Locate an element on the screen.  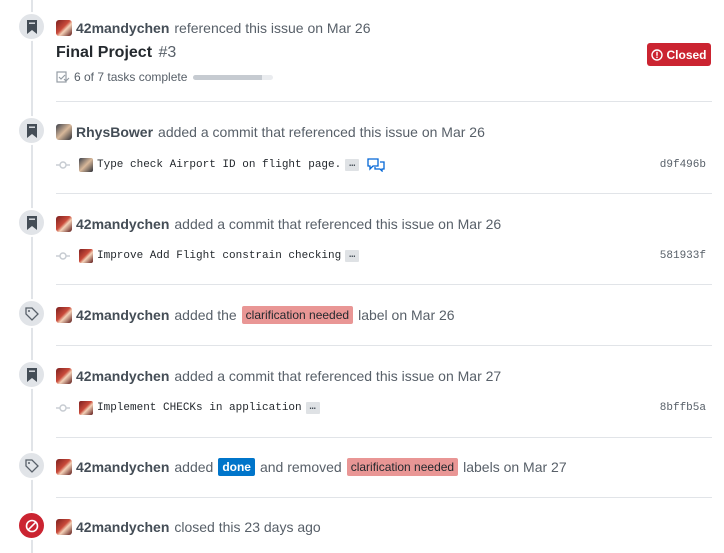
task-progress-bar is located at coordinates (233, 77).